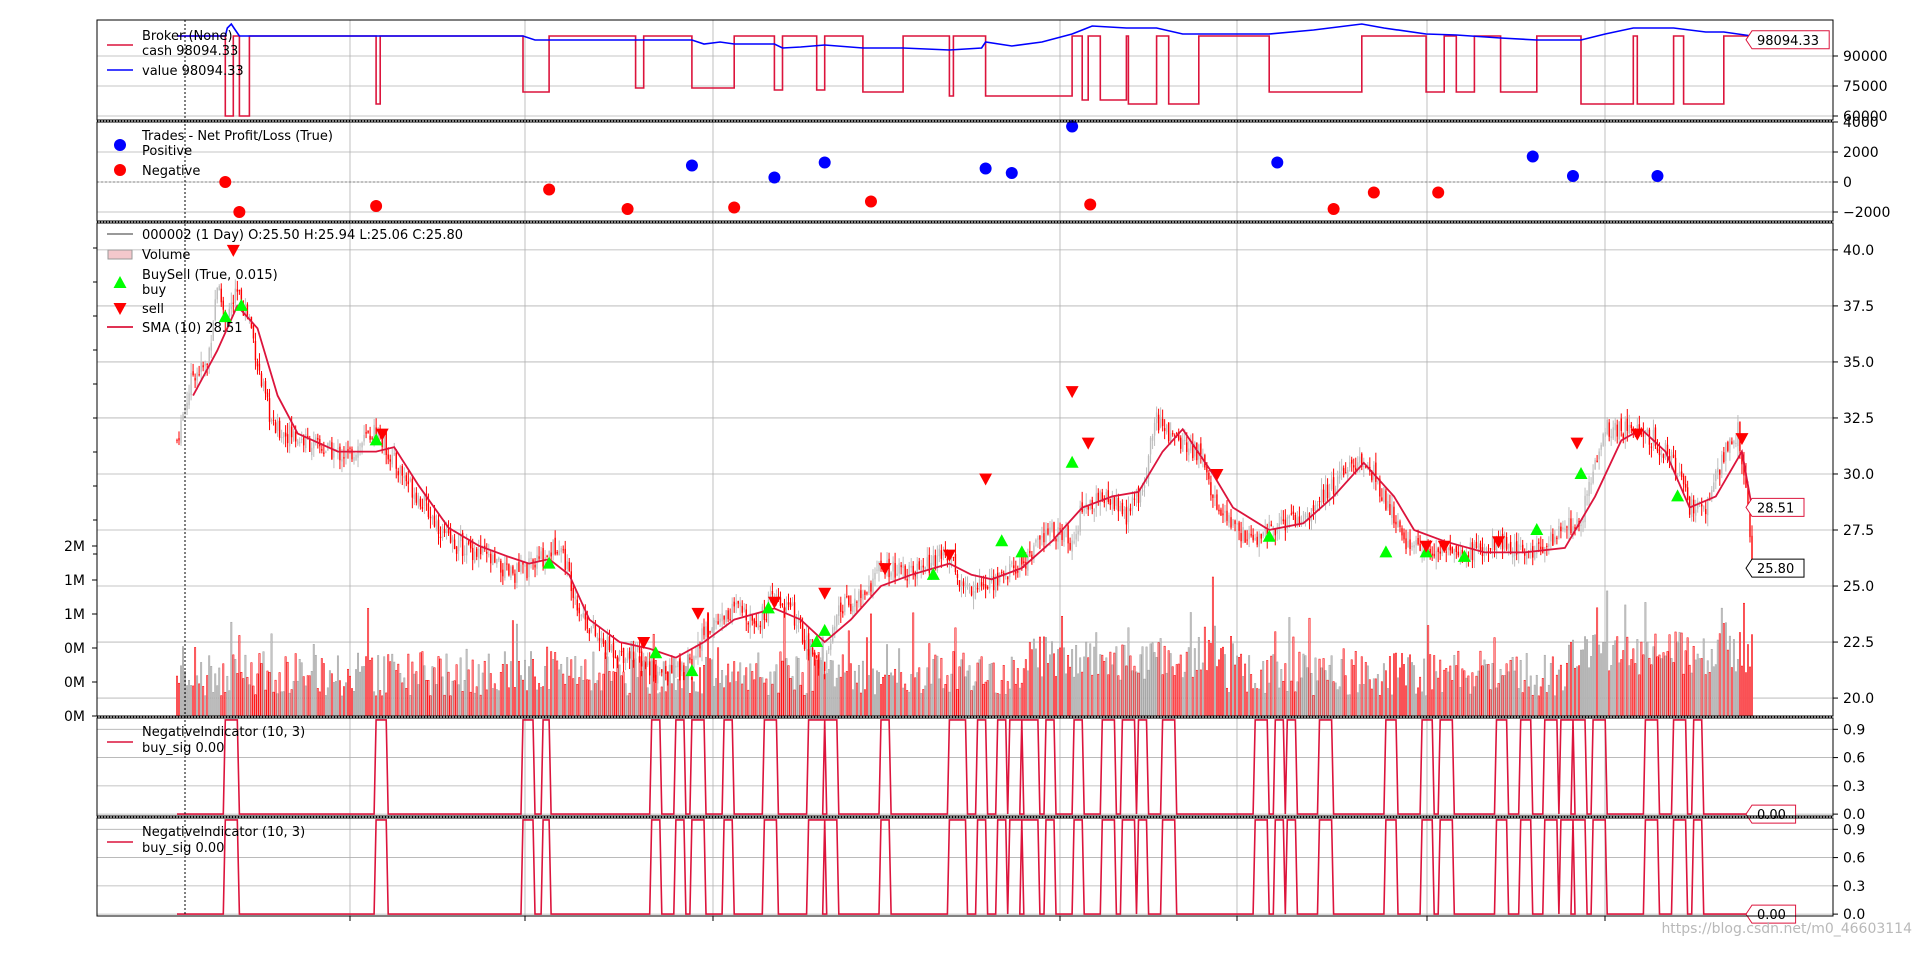  Describe the element at coordinates (1854, 787) in the screenshot. I see `indicator1-ytick-label: 0.3` at that location.